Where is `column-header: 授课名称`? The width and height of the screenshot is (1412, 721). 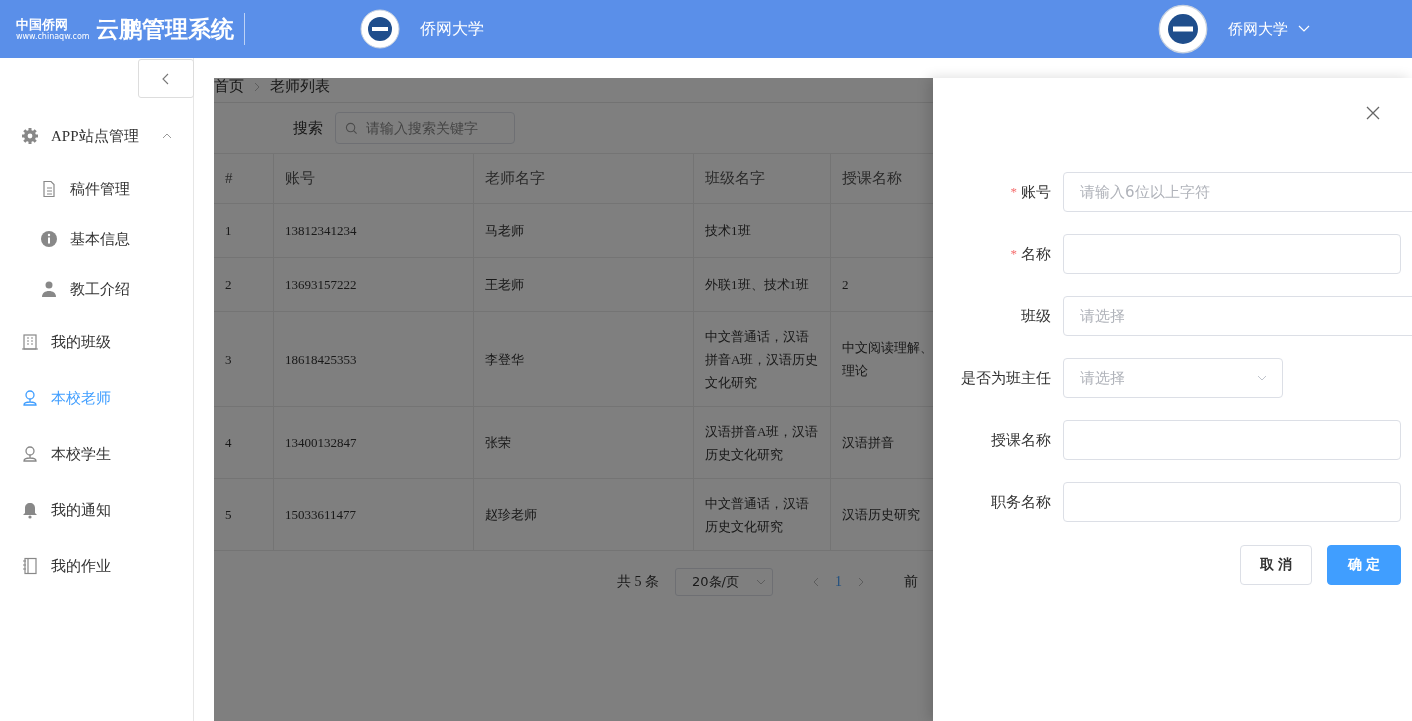
column-header: 授课名称 is located at coordinates (872, 178).